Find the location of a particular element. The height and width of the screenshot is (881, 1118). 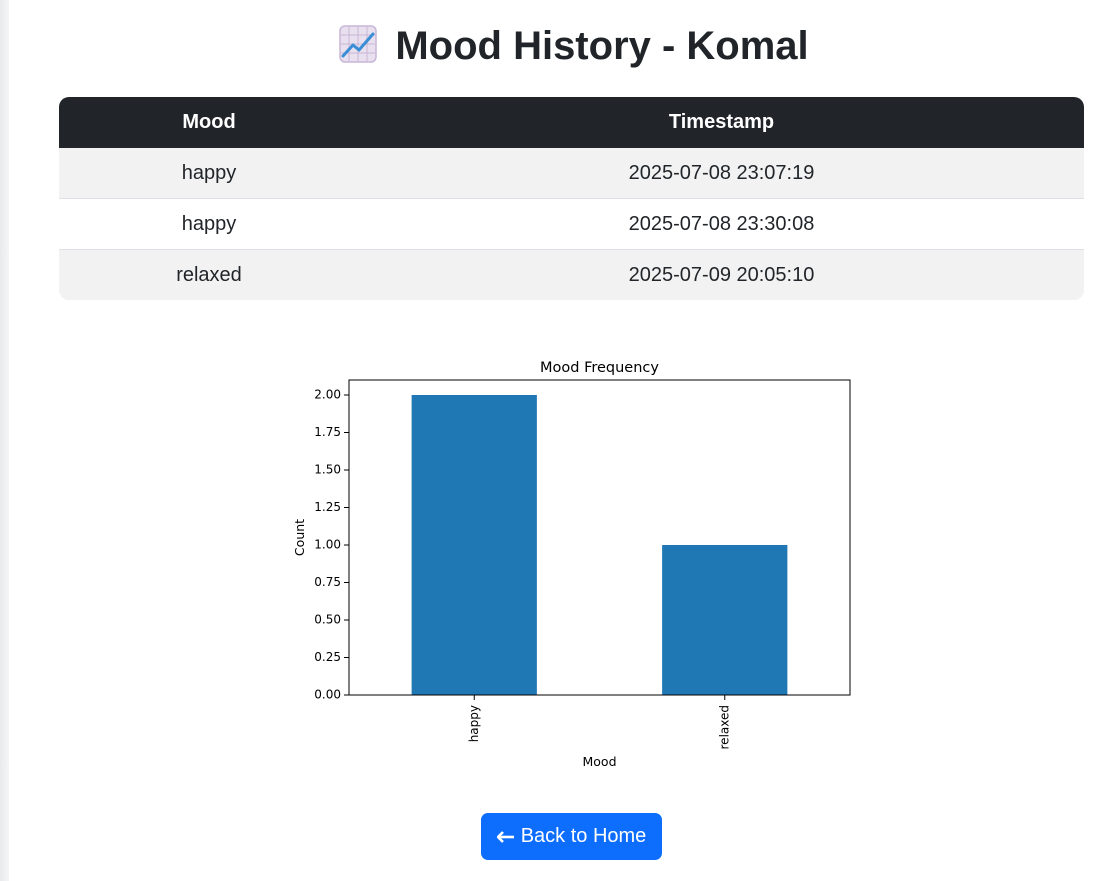

chart-title: Mood Frequency is located at coordinates (599, 368).